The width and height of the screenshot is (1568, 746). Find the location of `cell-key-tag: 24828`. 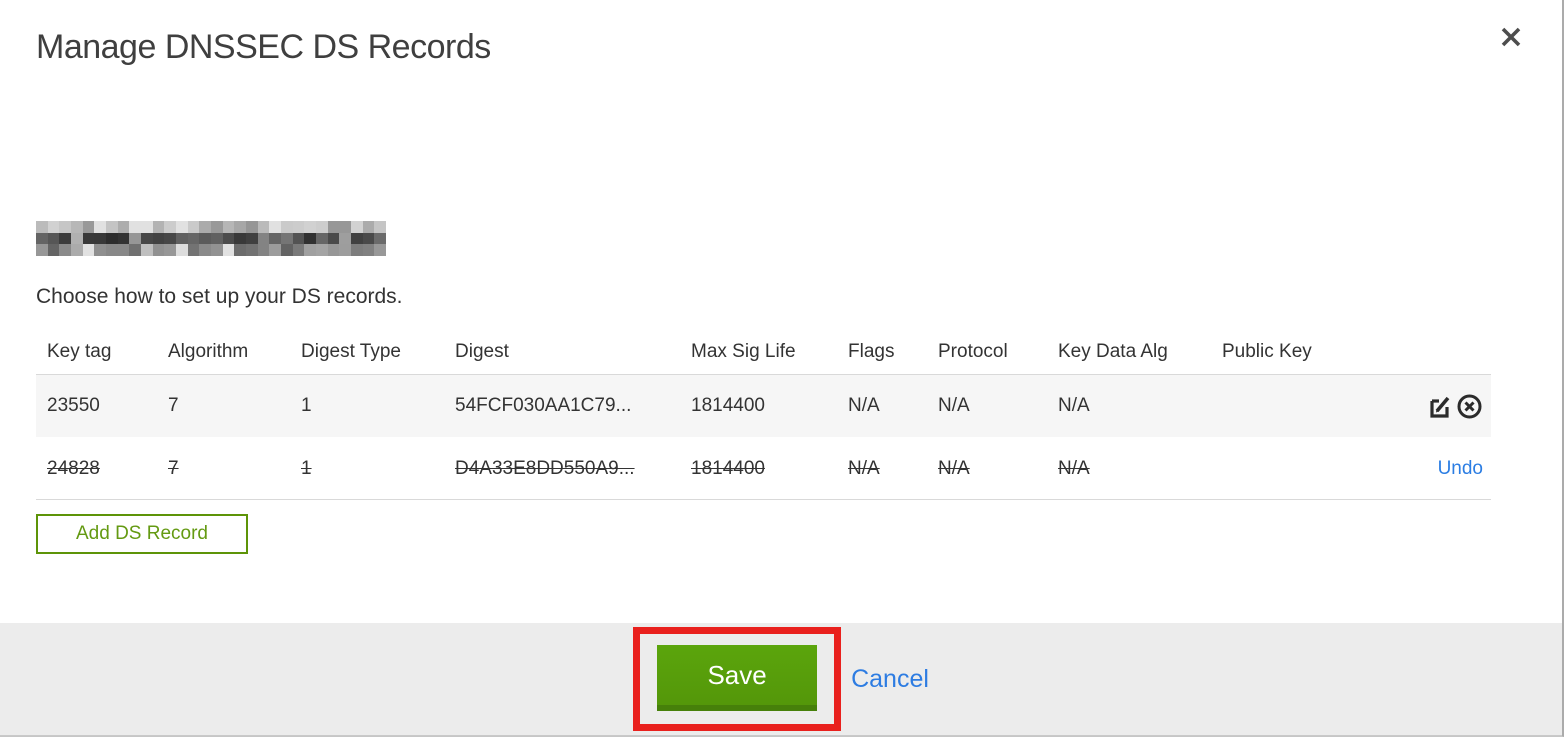

cell-key-tag: 24828 is located at coordinates (73, 468).